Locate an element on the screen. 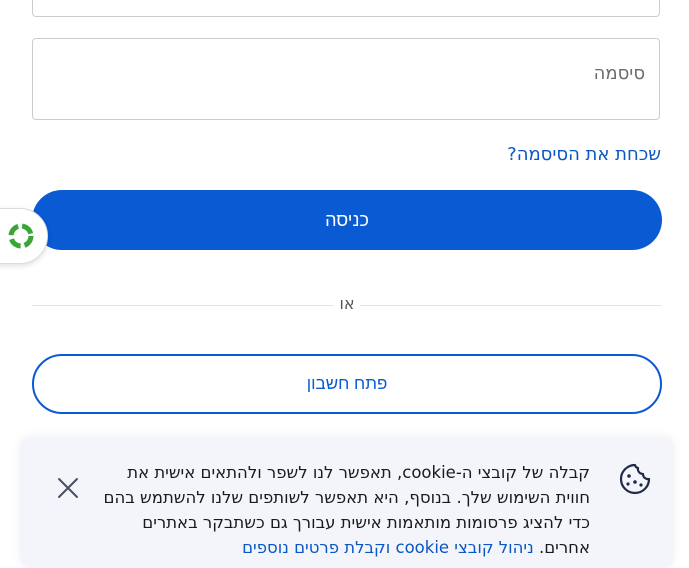 The image size is (689, 568). password-field: סיסמה is located at coordinates (346, 79).